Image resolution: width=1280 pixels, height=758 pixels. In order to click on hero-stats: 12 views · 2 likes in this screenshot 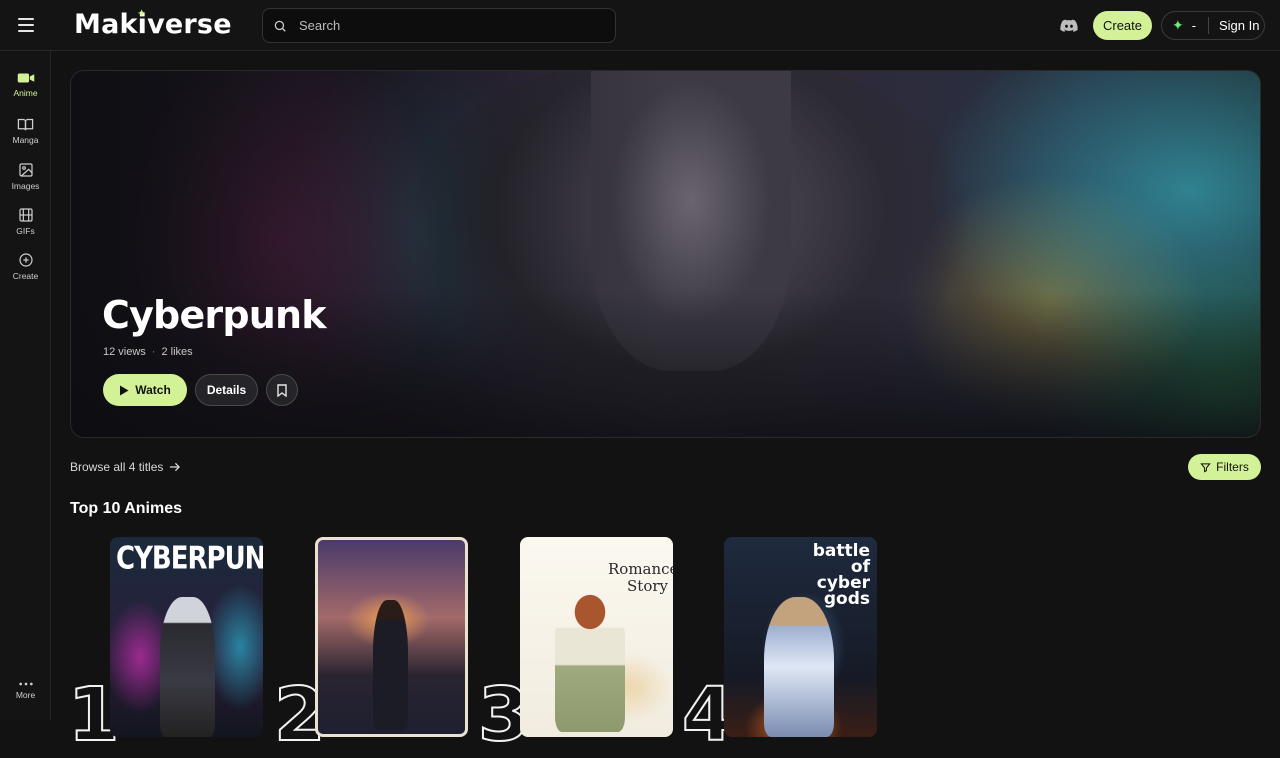, I will do `click(148, 352)`.